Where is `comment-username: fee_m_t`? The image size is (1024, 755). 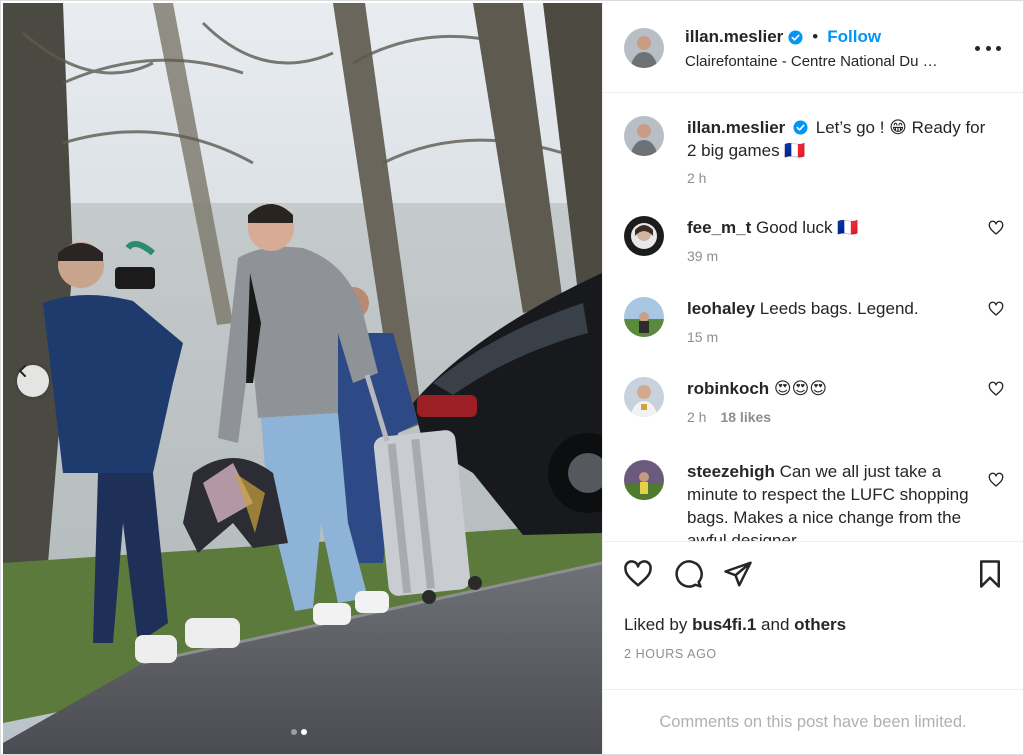 comment-username: fee_m_t is located at coordinates (719, 227).